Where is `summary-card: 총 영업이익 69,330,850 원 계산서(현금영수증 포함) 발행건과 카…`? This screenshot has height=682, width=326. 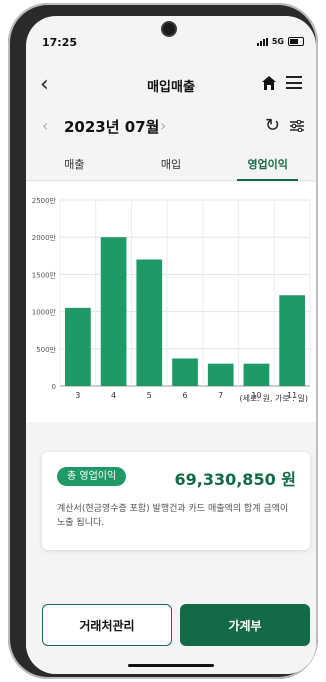
summary-card: 총 영업이익 69,330,850 원 계산서(현금영수증 포함) 발행건과 카… is located at coordinates (176, 501).